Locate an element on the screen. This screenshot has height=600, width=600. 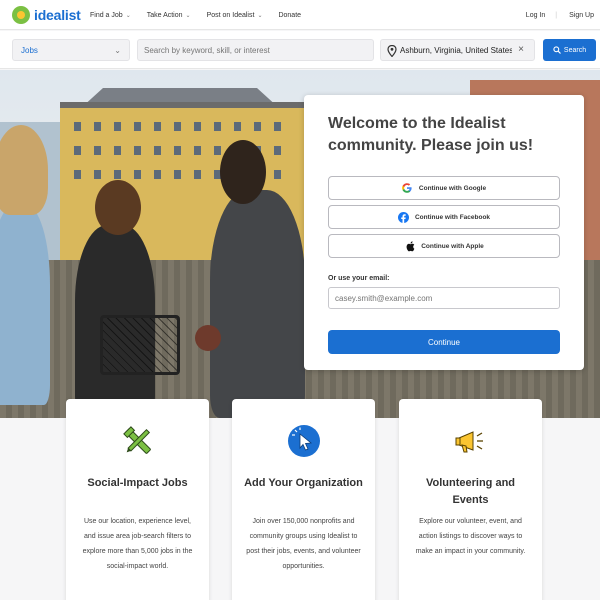
email-field is located at coordinates (444, 298).